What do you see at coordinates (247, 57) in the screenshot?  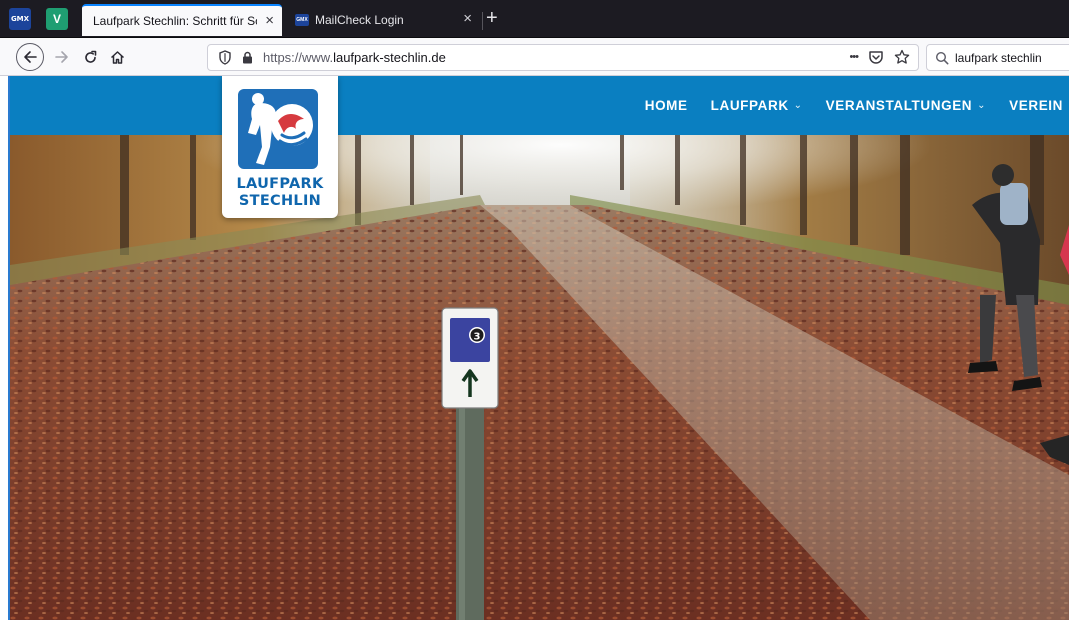 I see `lock-icon` at bounding box center [247, 57].